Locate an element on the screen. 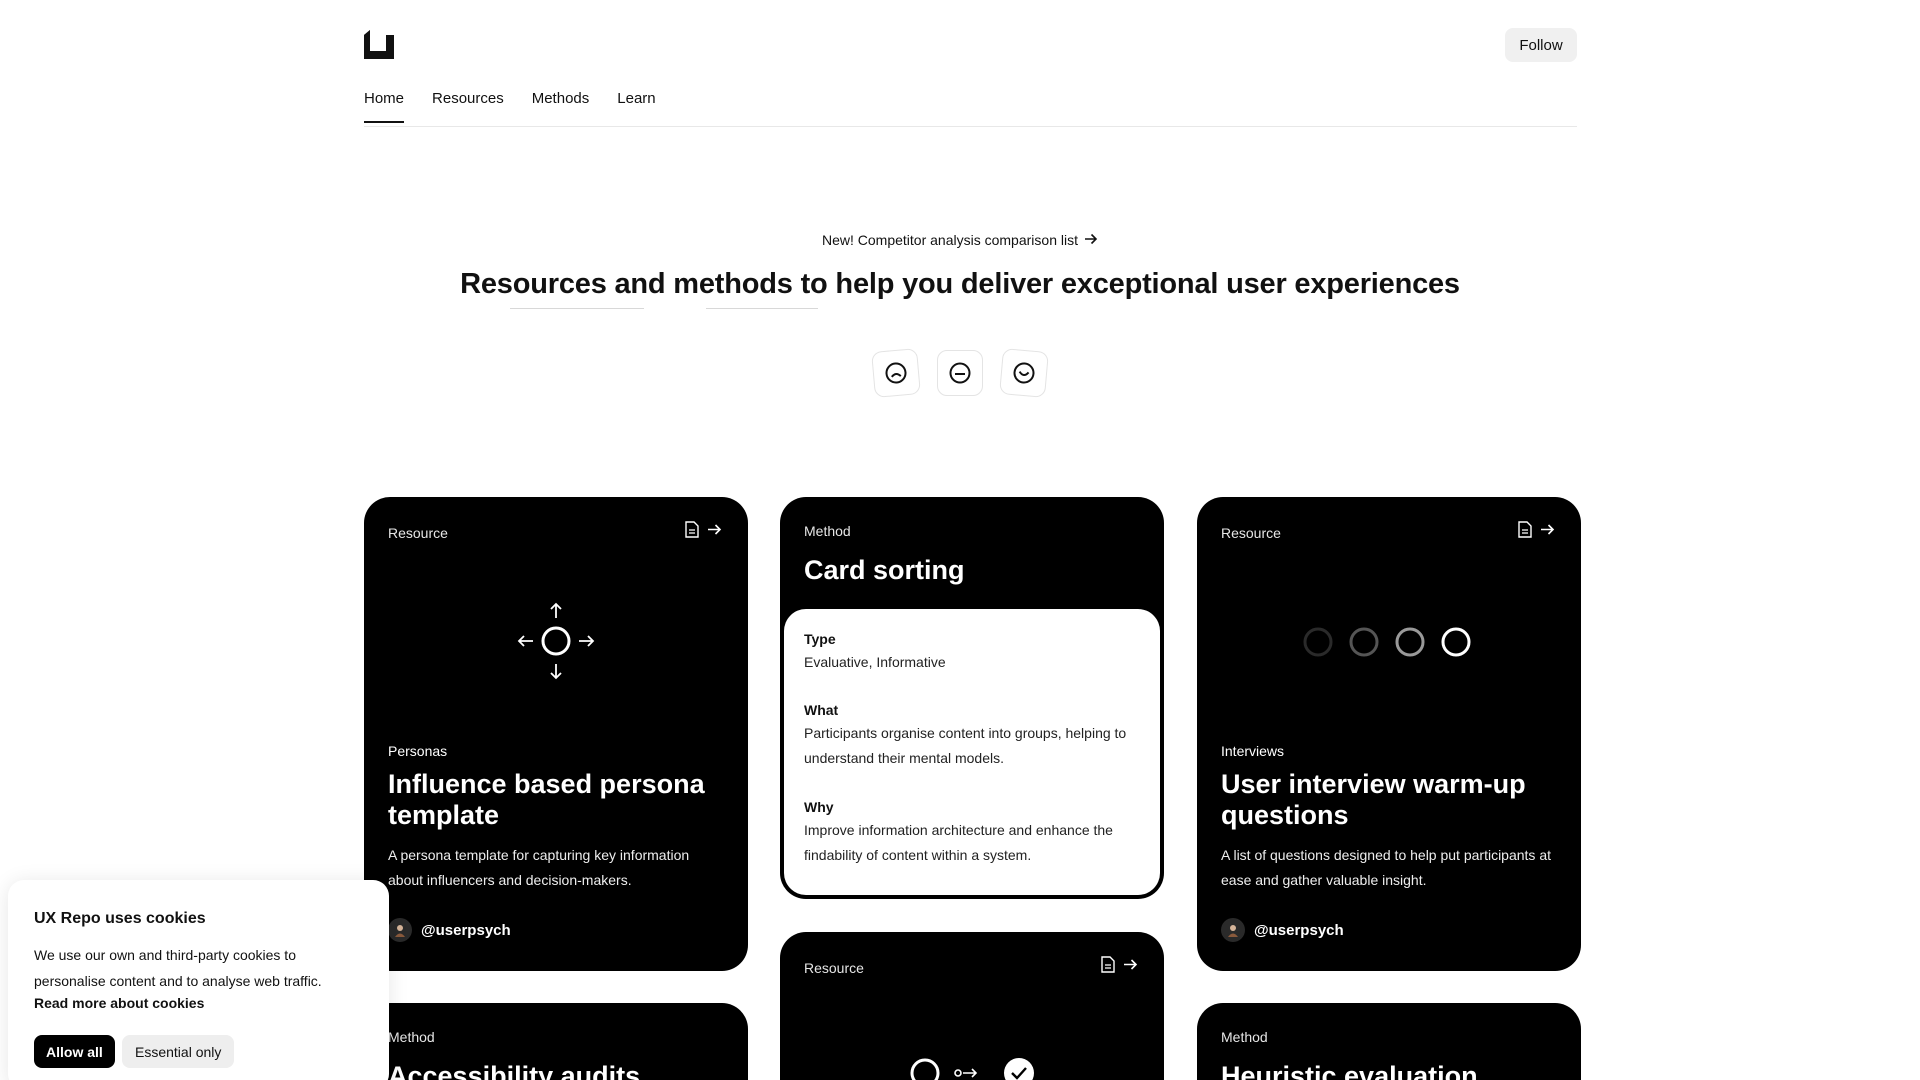 This screenshot has width=1920, height=1080. type-label: Type is located at coordinates (820, 639).